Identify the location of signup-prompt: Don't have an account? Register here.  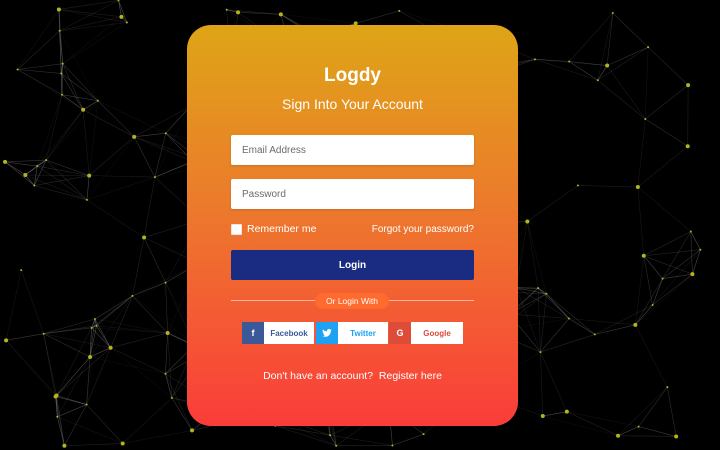
(352, 376).